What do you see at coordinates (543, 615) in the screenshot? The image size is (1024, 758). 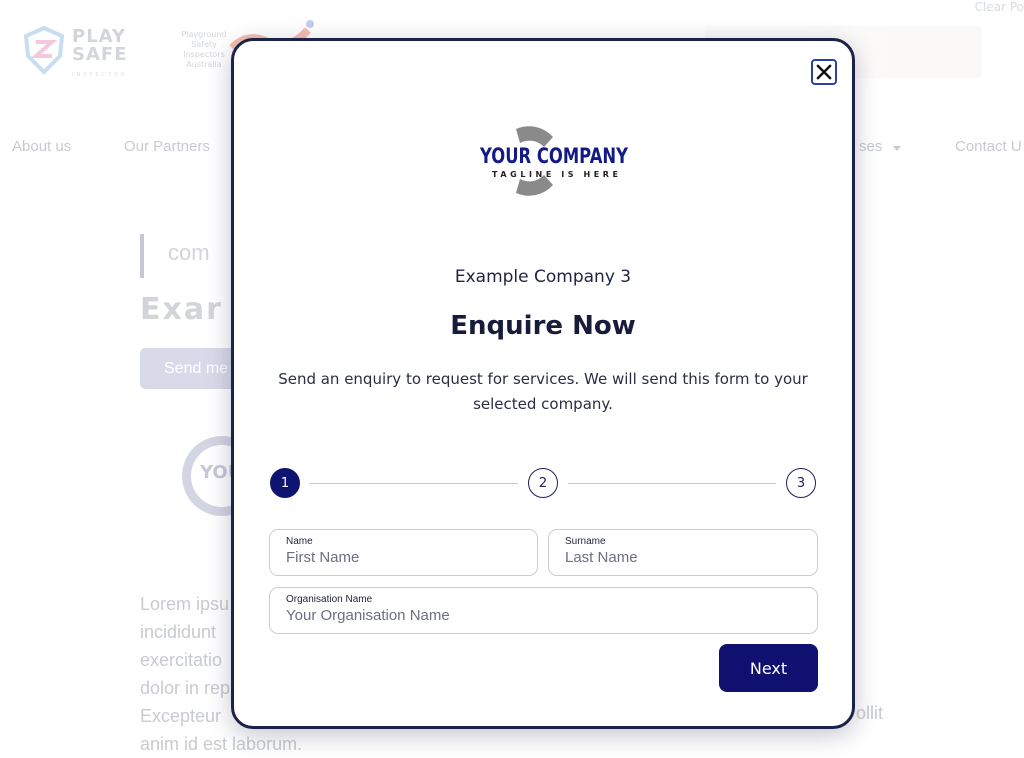 I see `organisation-name-input` at bounding box center [543, 615].